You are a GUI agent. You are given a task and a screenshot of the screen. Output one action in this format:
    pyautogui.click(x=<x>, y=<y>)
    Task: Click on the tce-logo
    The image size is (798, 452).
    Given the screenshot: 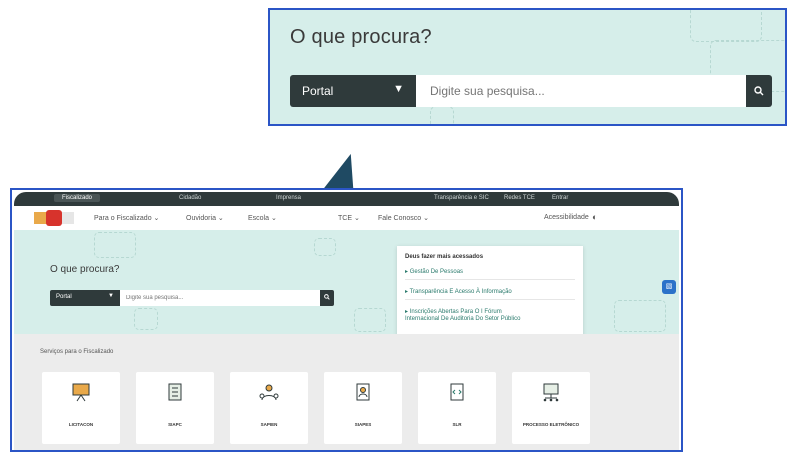 What is the action you would take?
    pyautogui.click(x=55, y=218)
    